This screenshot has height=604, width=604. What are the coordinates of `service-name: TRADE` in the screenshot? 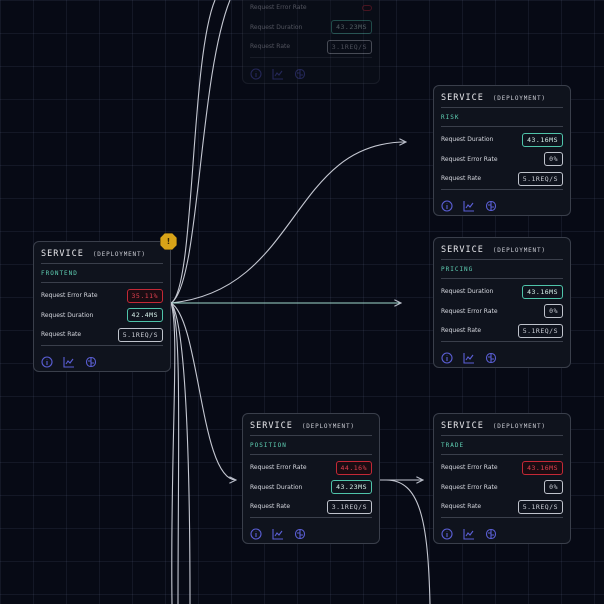 It's located at (502, 445).